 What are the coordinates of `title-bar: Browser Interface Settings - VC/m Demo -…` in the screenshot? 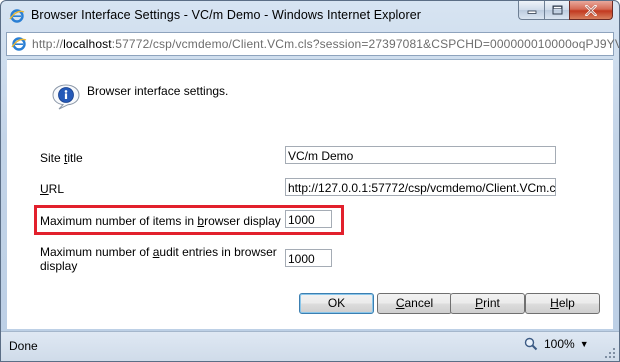 It's located at (310, 16).